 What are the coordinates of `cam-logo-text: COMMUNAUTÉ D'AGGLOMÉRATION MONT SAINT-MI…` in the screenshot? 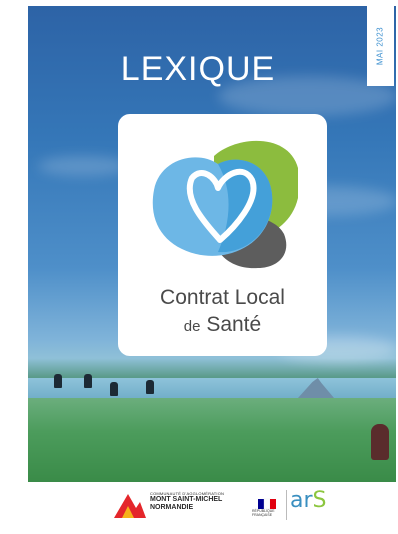 It's located at (187, 501).